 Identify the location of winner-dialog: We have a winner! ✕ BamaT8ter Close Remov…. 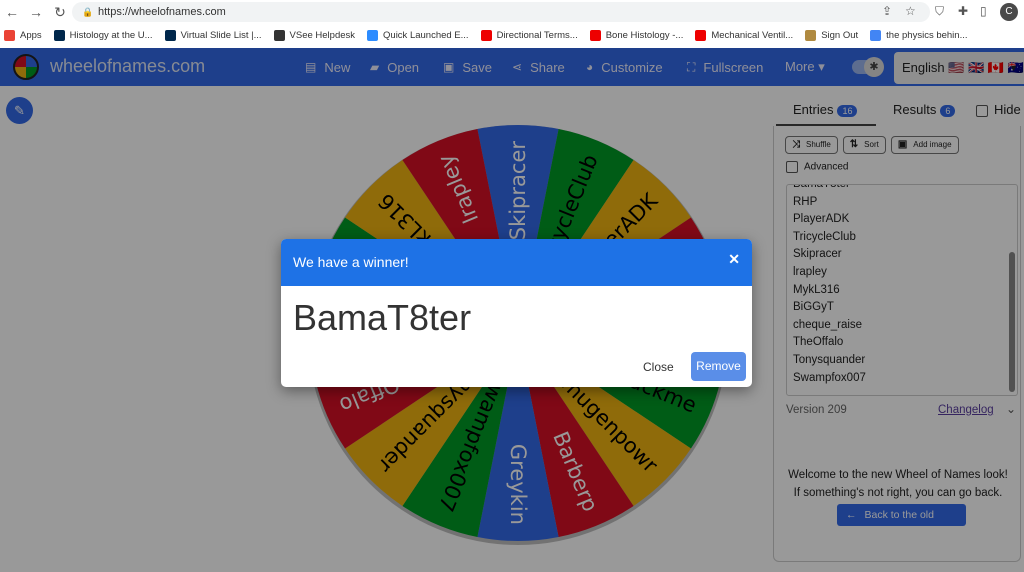
(516, 313).